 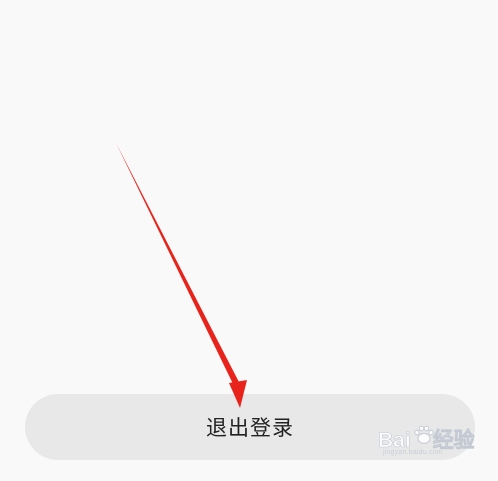 I want to click on logout-button-label: 退出登录, so click(x=250, y=428).